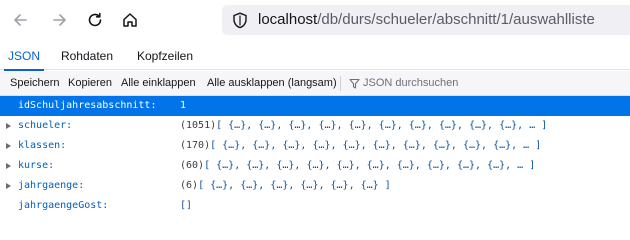 The height and width of the screenshot is (240, 630). Describe the element at coordinates (36, 165) in the screenshot. I see `json-key: kurse:` at that location.